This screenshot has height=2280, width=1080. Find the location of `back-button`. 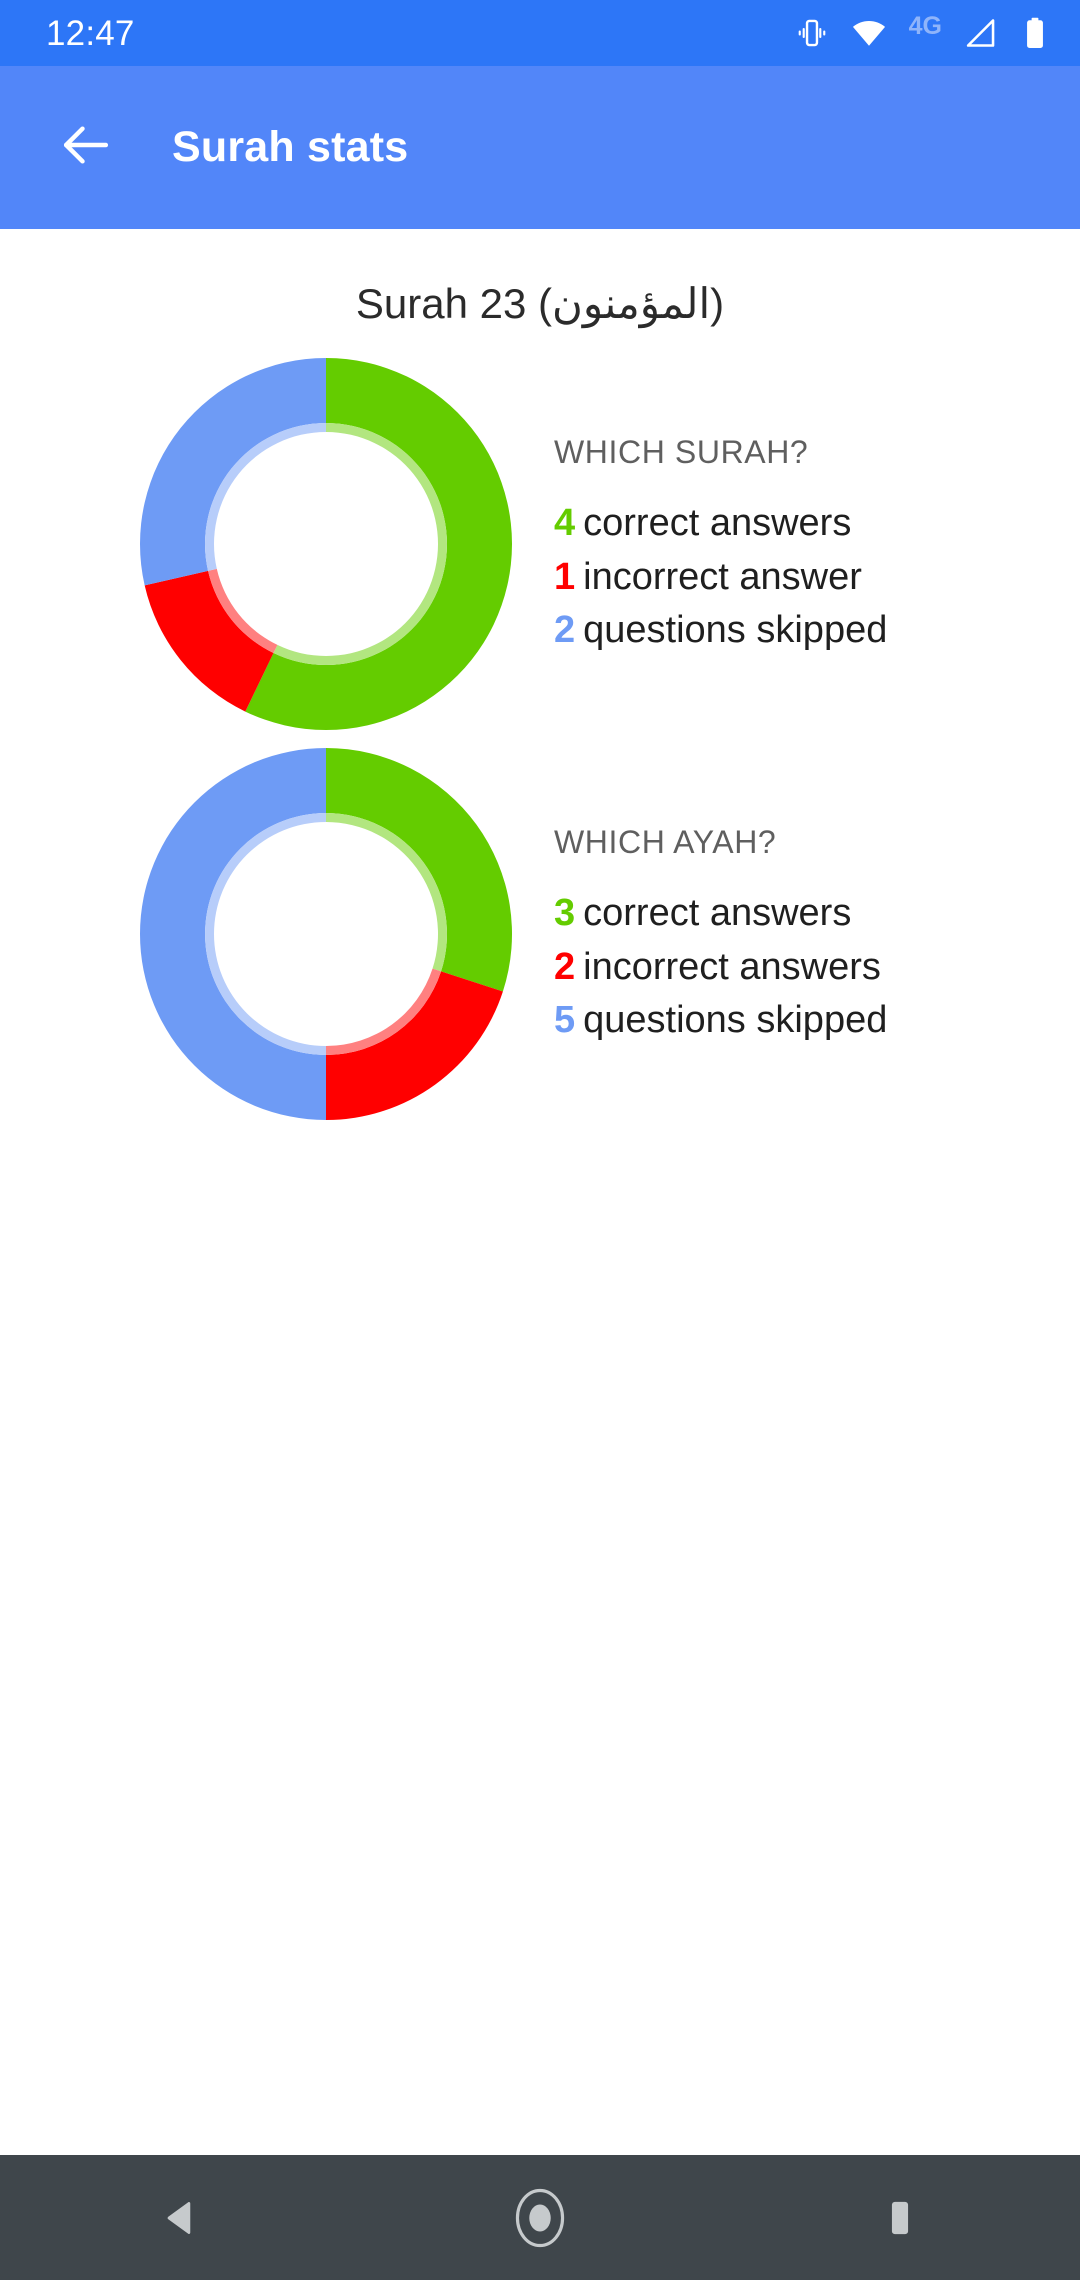

back-button is located at coordinates (86, 148).